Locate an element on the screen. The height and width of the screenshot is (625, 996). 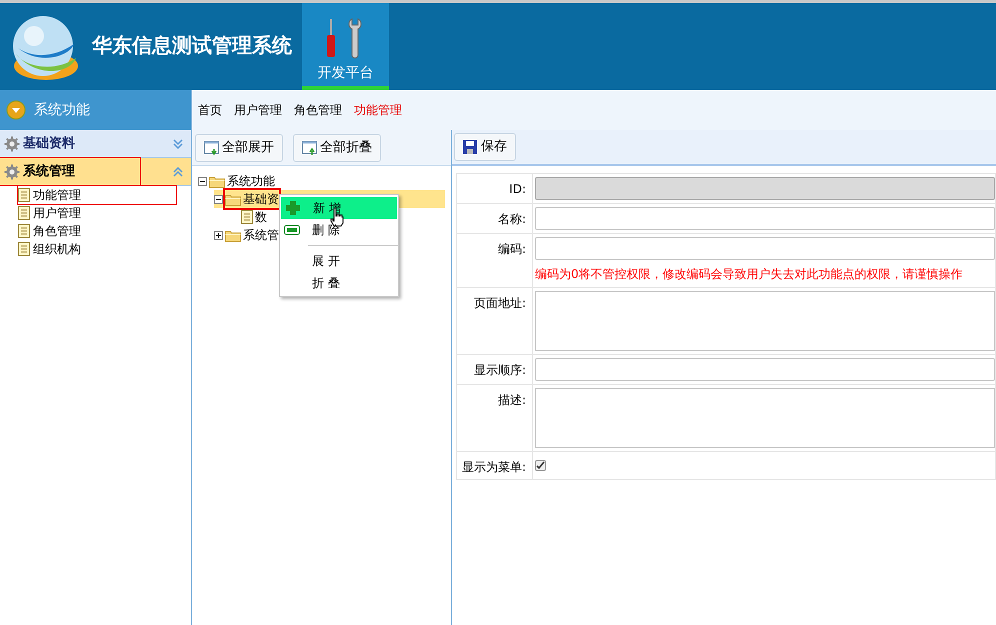
field-label: 显示为菜单: is located at coordinates (494, 466).